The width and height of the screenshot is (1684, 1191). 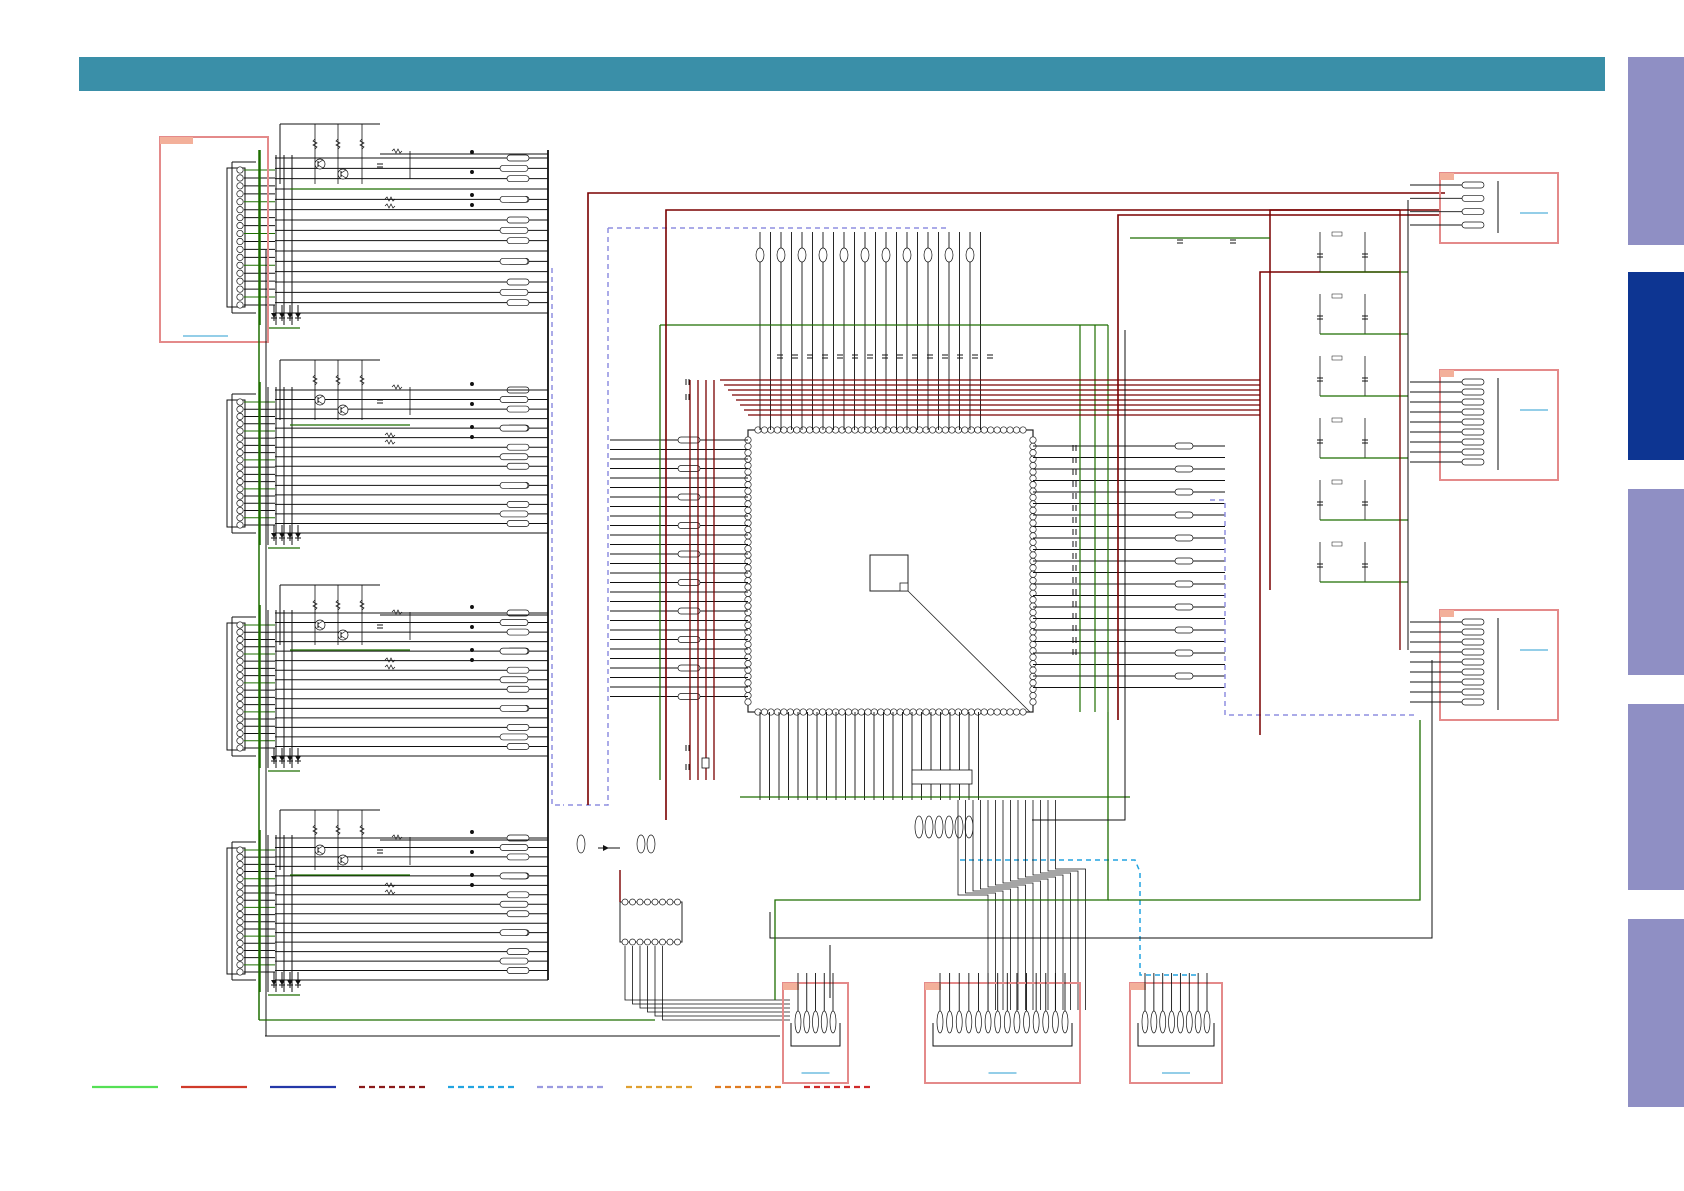 What do you see at coordinates (557, 537) in the screenshot?
I see `bus-line` at bounding box center [557, 537].